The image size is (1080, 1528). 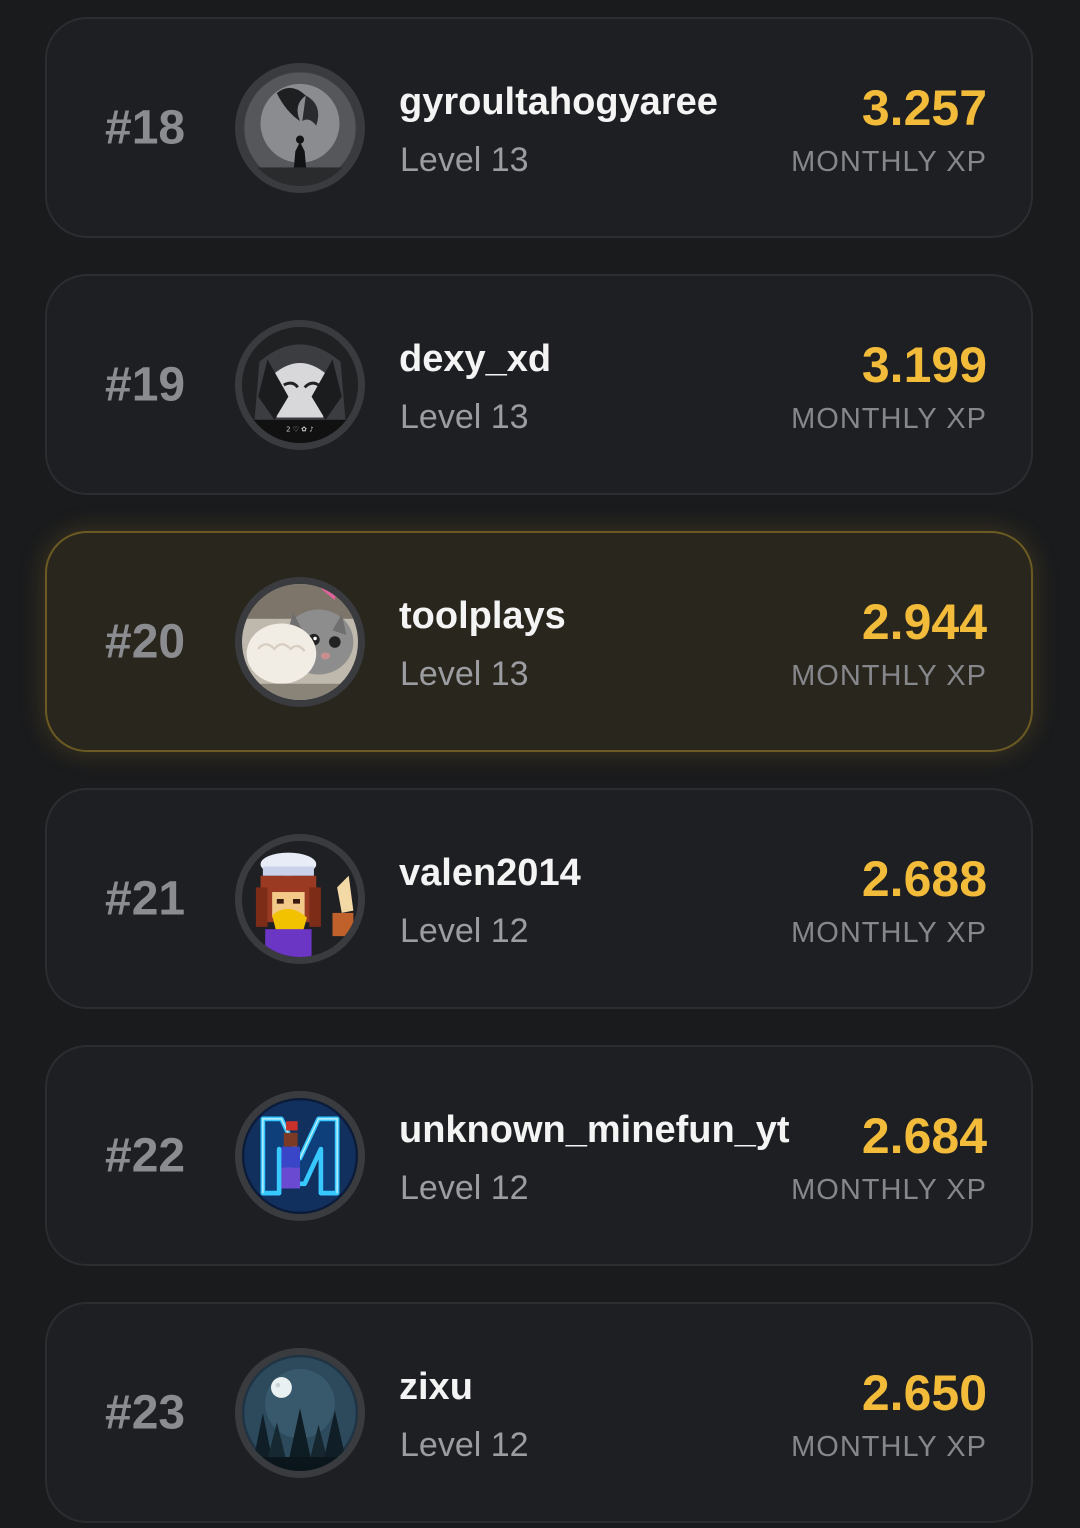 I want to click on username: unknown_minefun_yt, so click(x=594, y=1130).